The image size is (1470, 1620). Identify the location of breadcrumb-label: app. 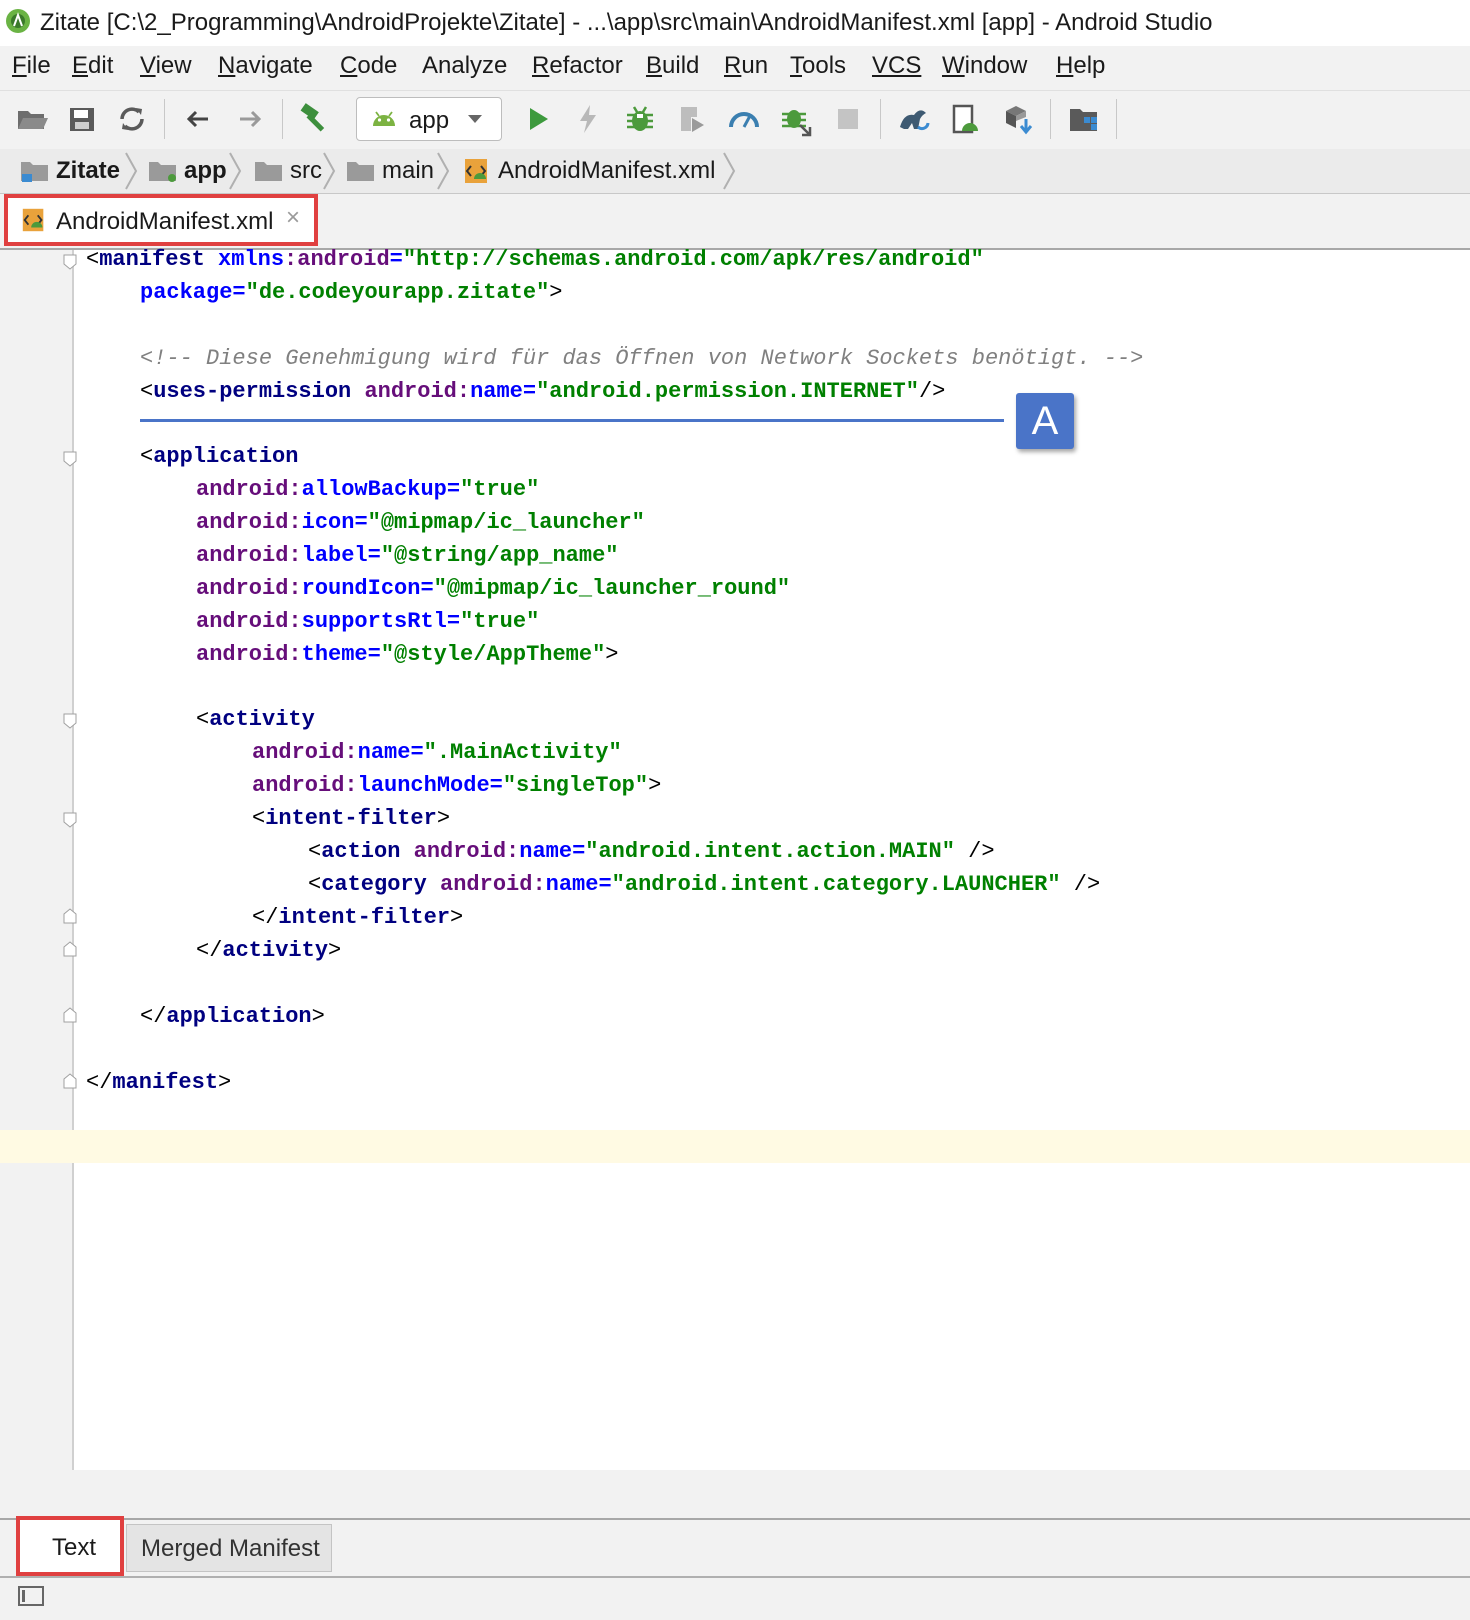
(205, 170).